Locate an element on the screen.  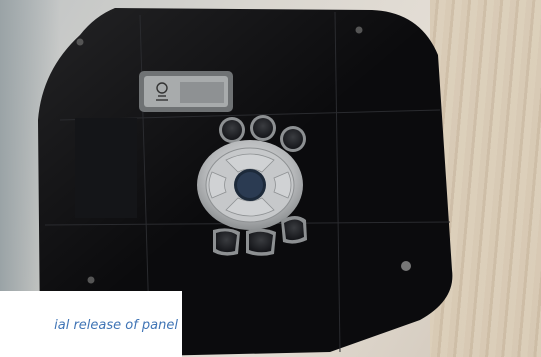
center-button is located at coordinates (250, 185).